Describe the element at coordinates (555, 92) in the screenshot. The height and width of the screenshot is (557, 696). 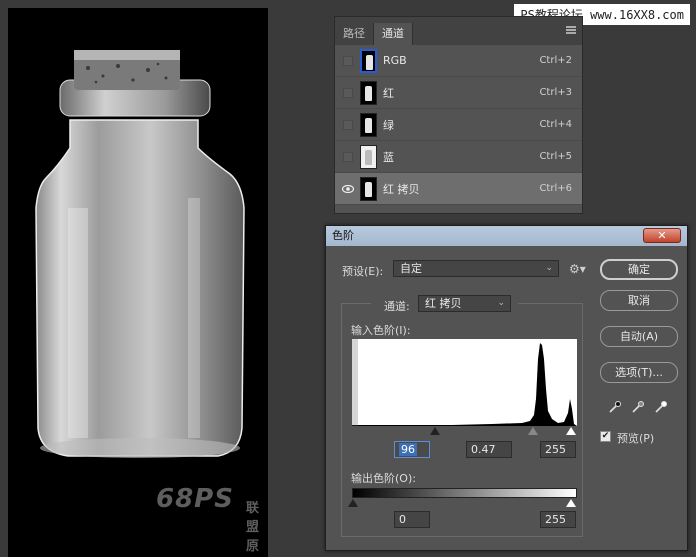
I see `channel-shortcut: Ctrl+3` at that location.